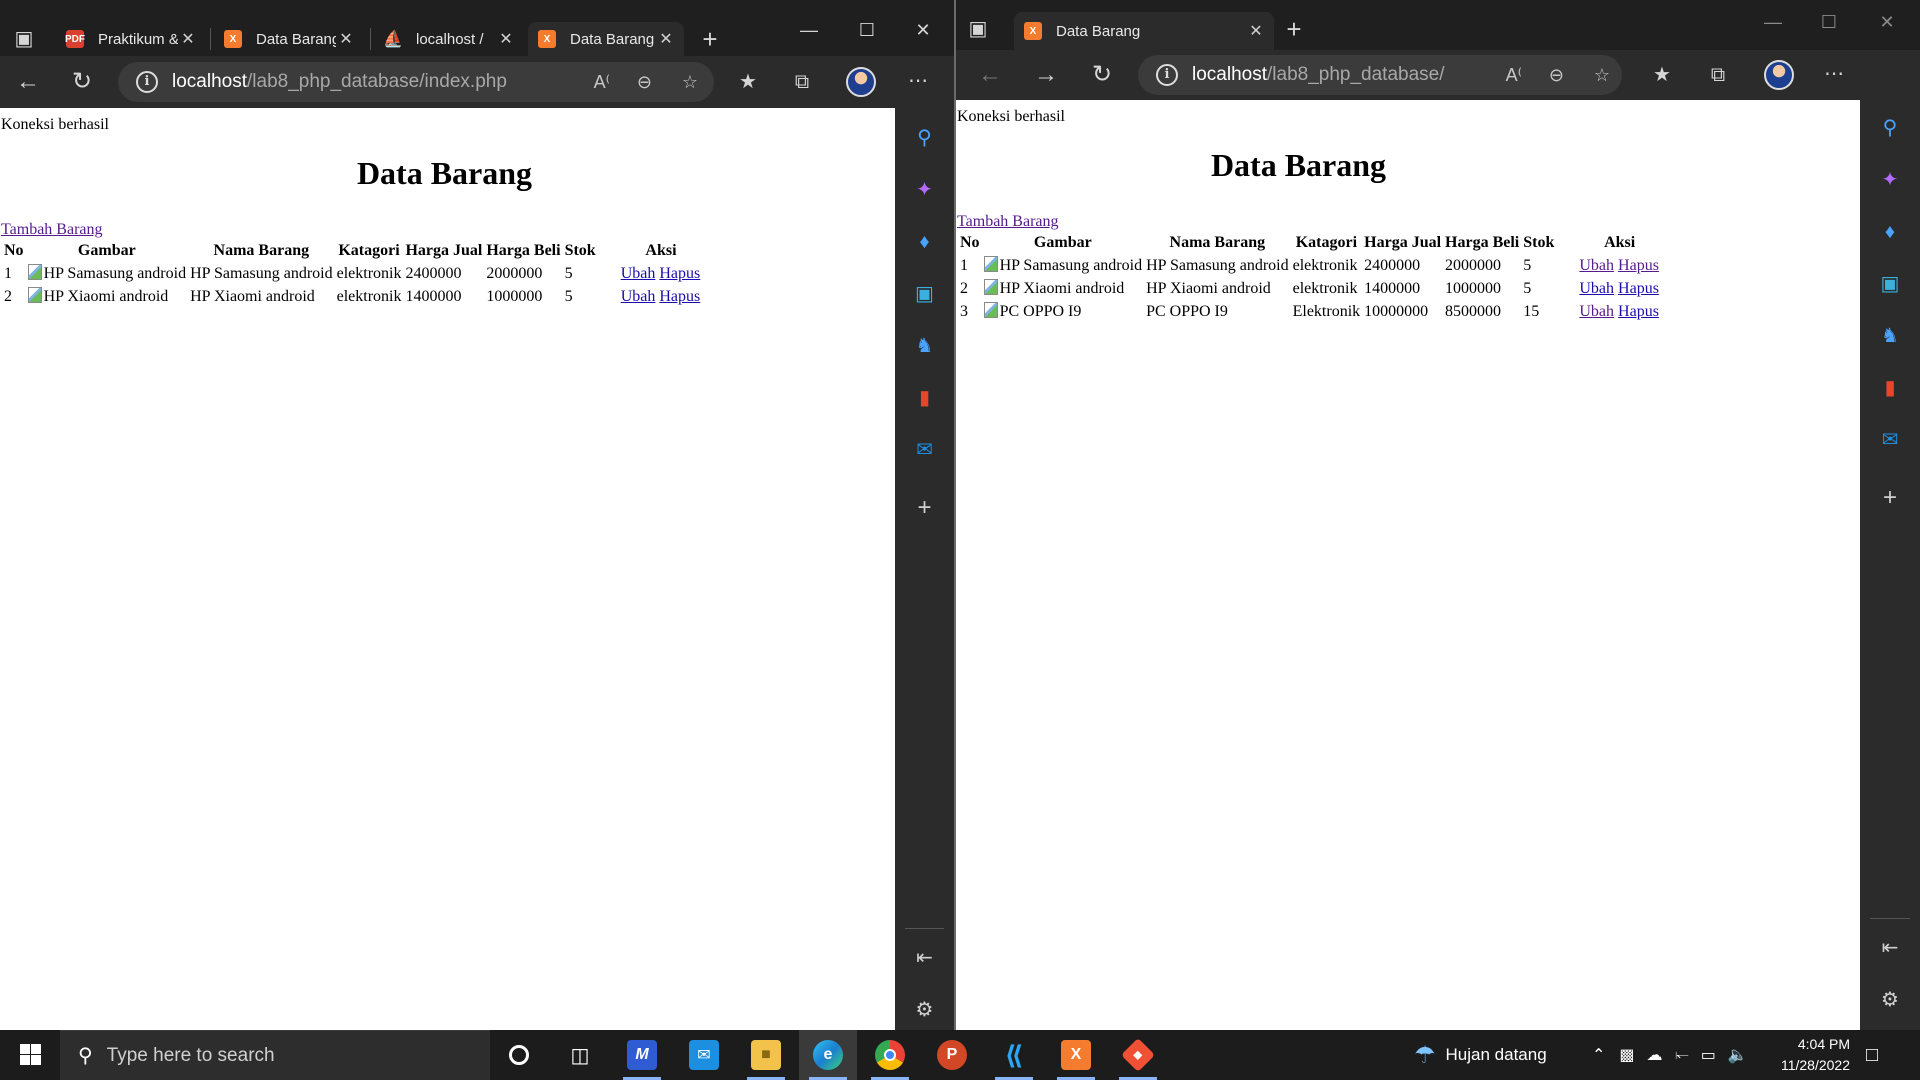 The height and width of the screenshot is (1080, 1920). I want to click on weather-widget: ☂ Hujan datang, so click(1480, 1055).